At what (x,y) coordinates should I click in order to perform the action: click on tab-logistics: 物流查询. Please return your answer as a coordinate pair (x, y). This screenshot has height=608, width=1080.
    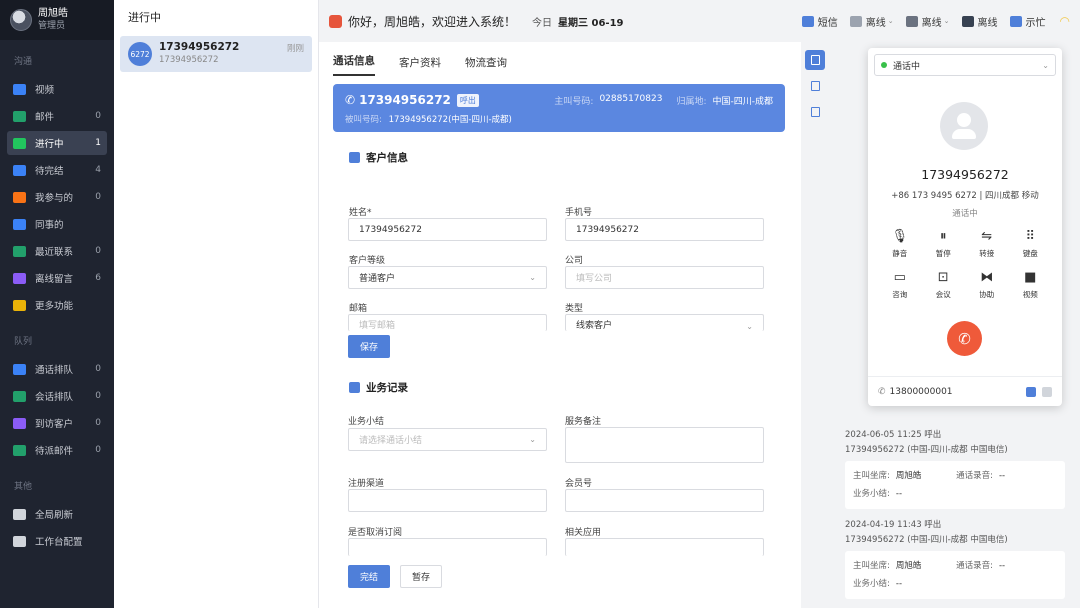
    Looking at the image, I should click on (486, 65).